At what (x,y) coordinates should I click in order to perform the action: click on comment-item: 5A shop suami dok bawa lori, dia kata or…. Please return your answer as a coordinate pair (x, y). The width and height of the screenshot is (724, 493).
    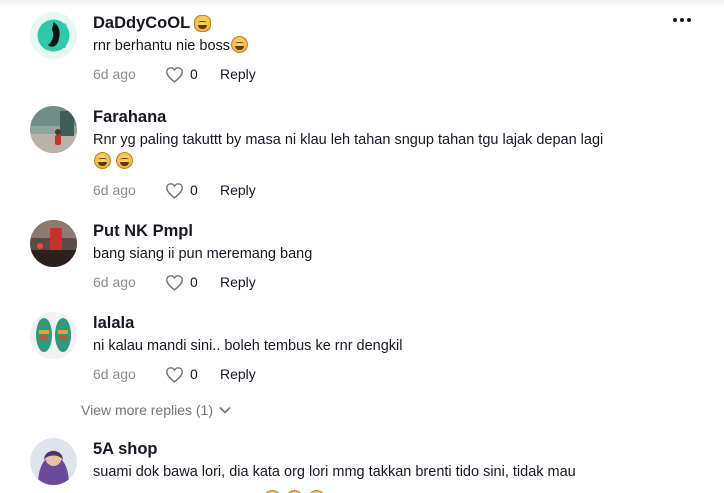
    Looking at the image, I should click on (360, 465).